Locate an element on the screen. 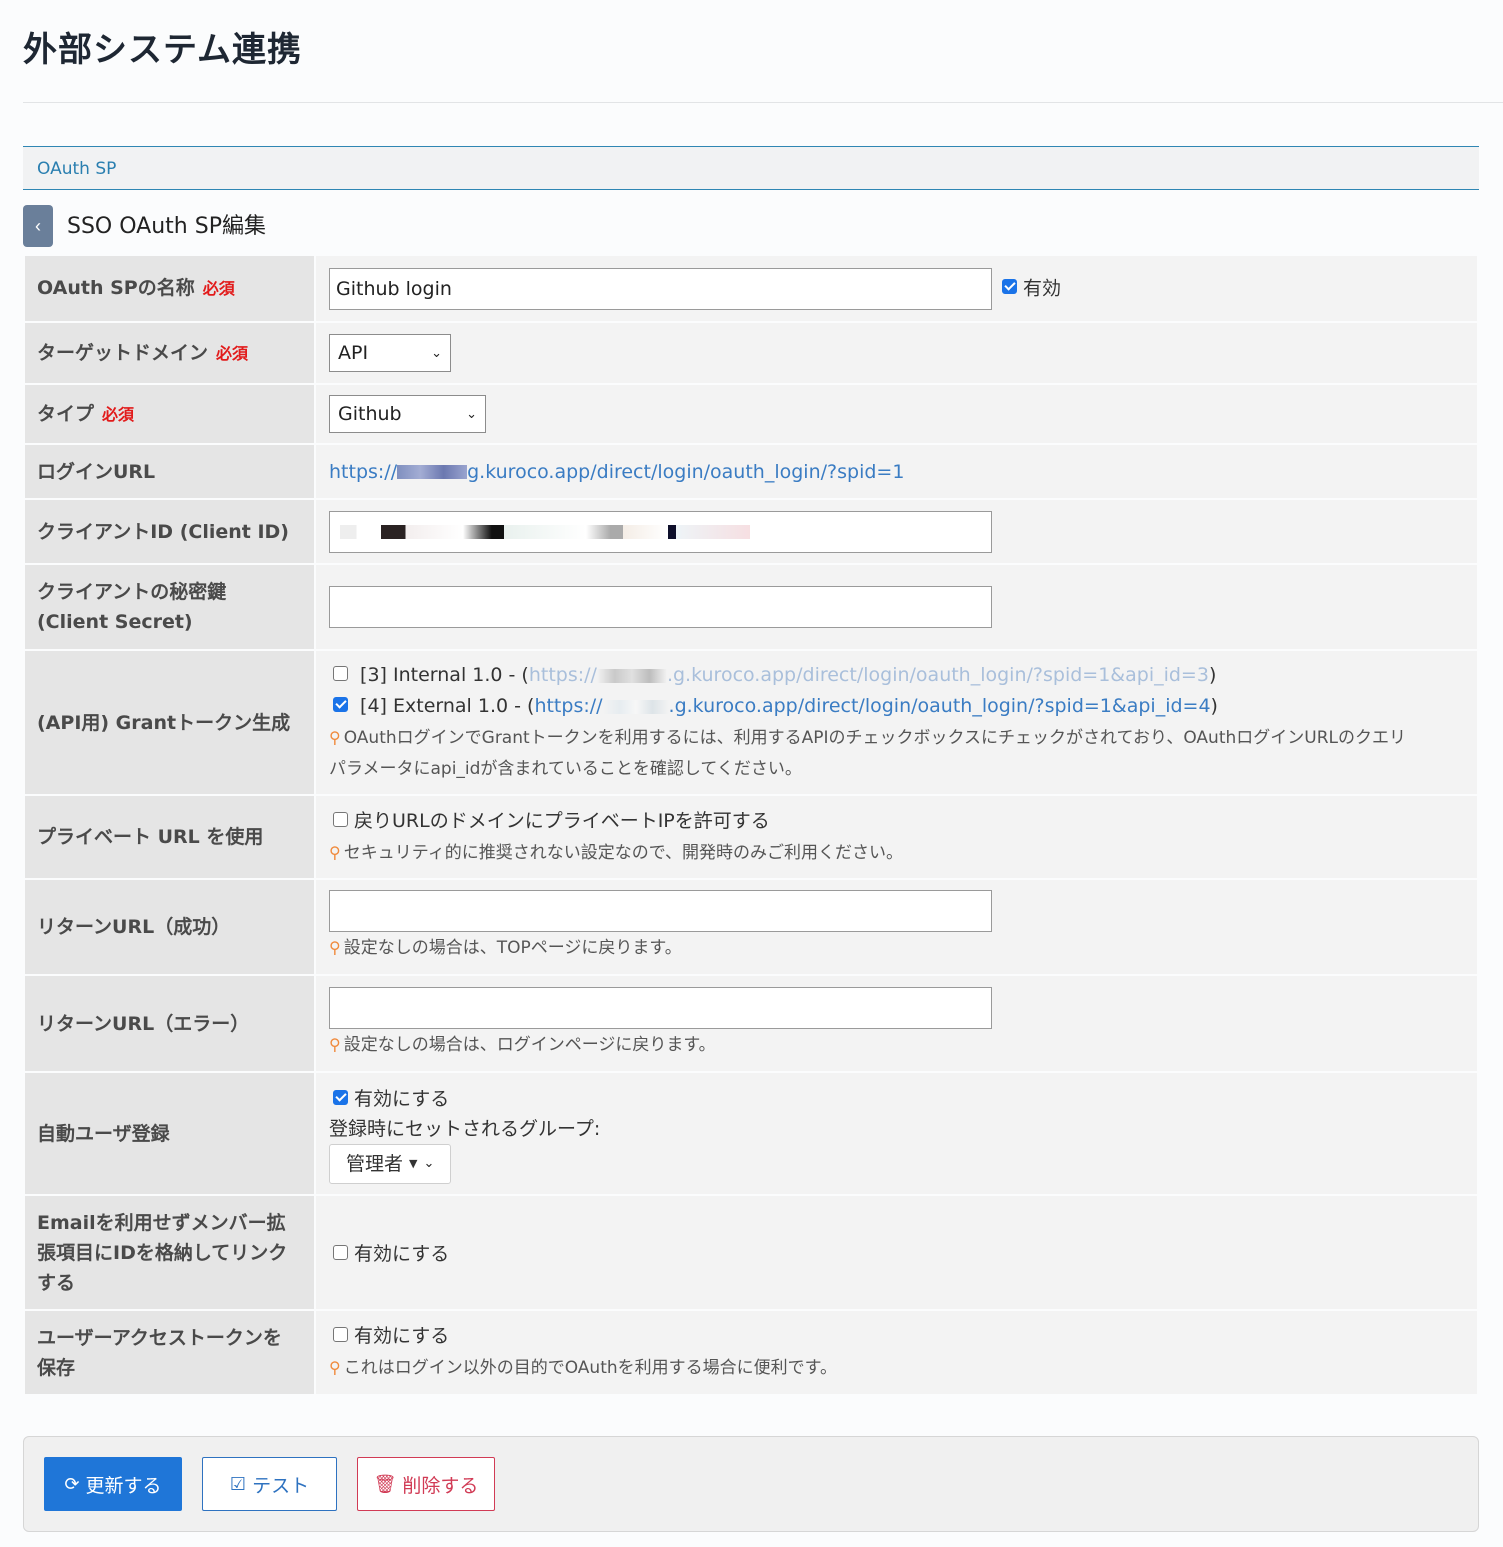 Image resolution: width=1503 pixels, height=1547 pixels. label-return-error: リターンURL（エラー） is located at coordinates (170, 1024).